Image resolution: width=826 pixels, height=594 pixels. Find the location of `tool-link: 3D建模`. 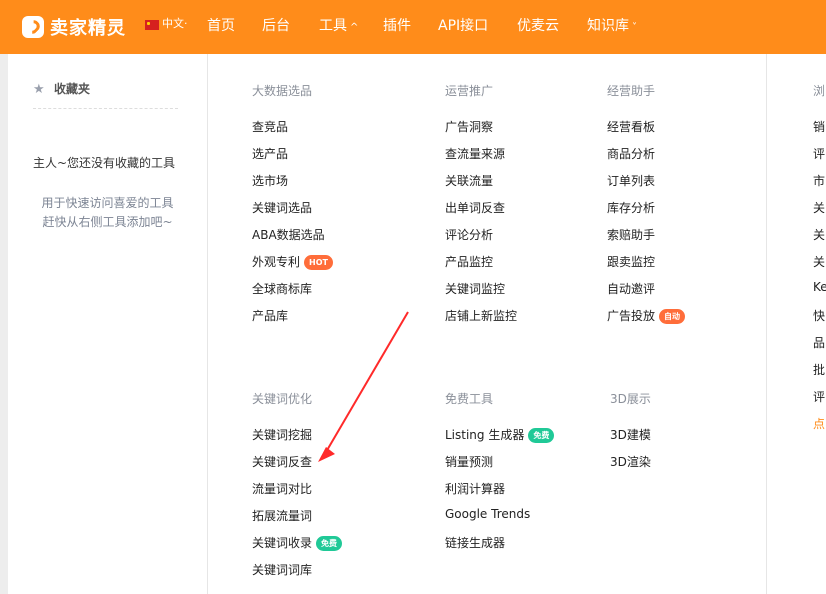

tool-link: 3D建模 is located at coordinates (630, 434).